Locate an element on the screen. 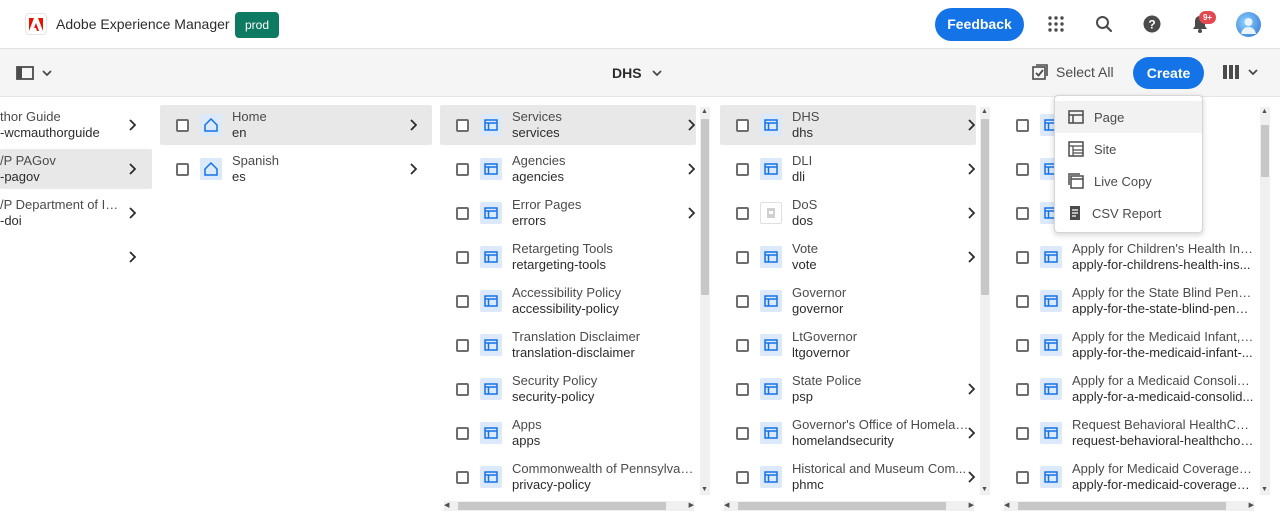 The image size is (1280, 523). list-item: Historical and Museum Com... phmc is located at coordinates (848, 477).